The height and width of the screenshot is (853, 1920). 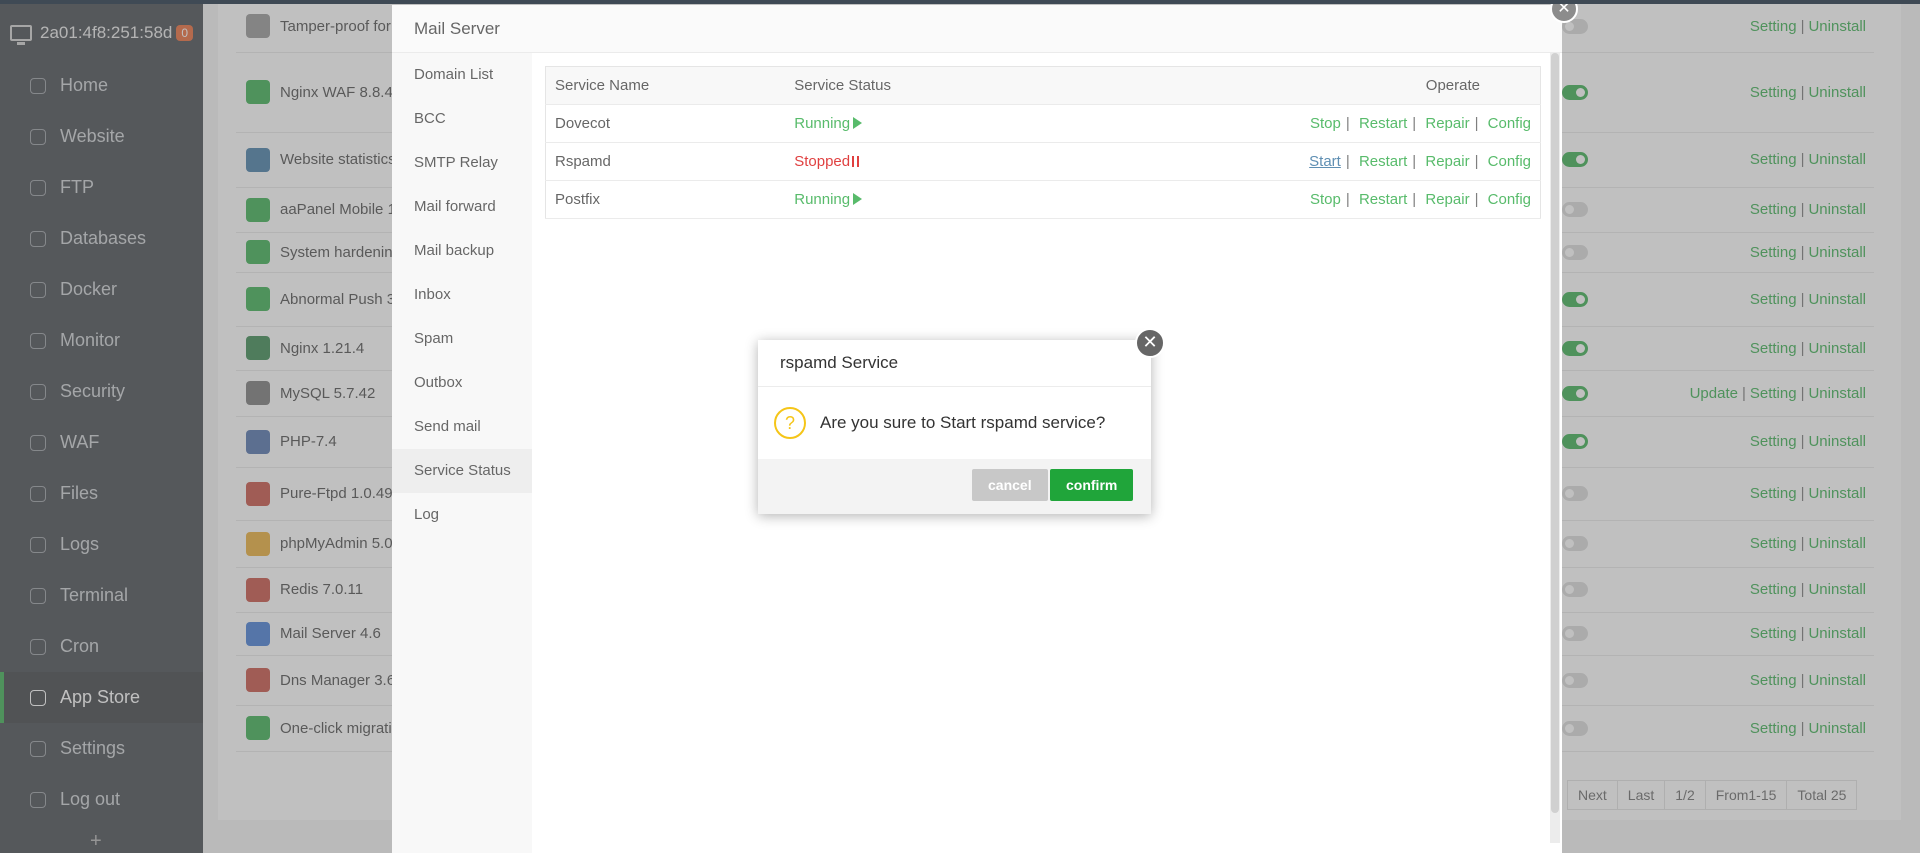 What do you see at coordinates (1010, 485) in the screenshot?
I see `cancel-button: cancel` at bounding box center [1010, 485].